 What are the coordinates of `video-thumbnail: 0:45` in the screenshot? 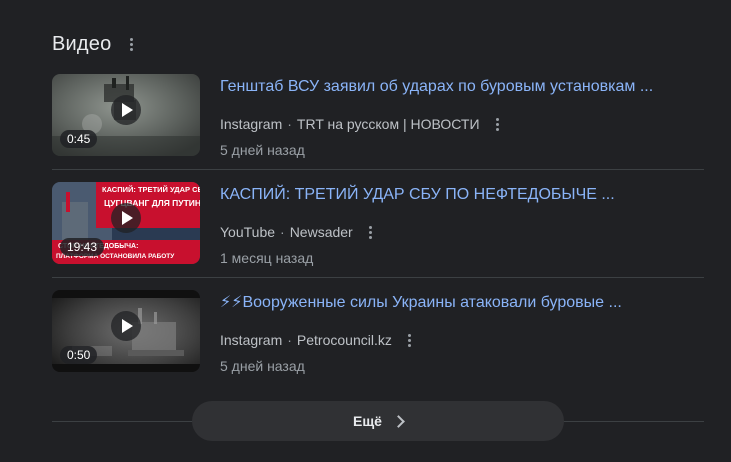 It's located at (126, 115).